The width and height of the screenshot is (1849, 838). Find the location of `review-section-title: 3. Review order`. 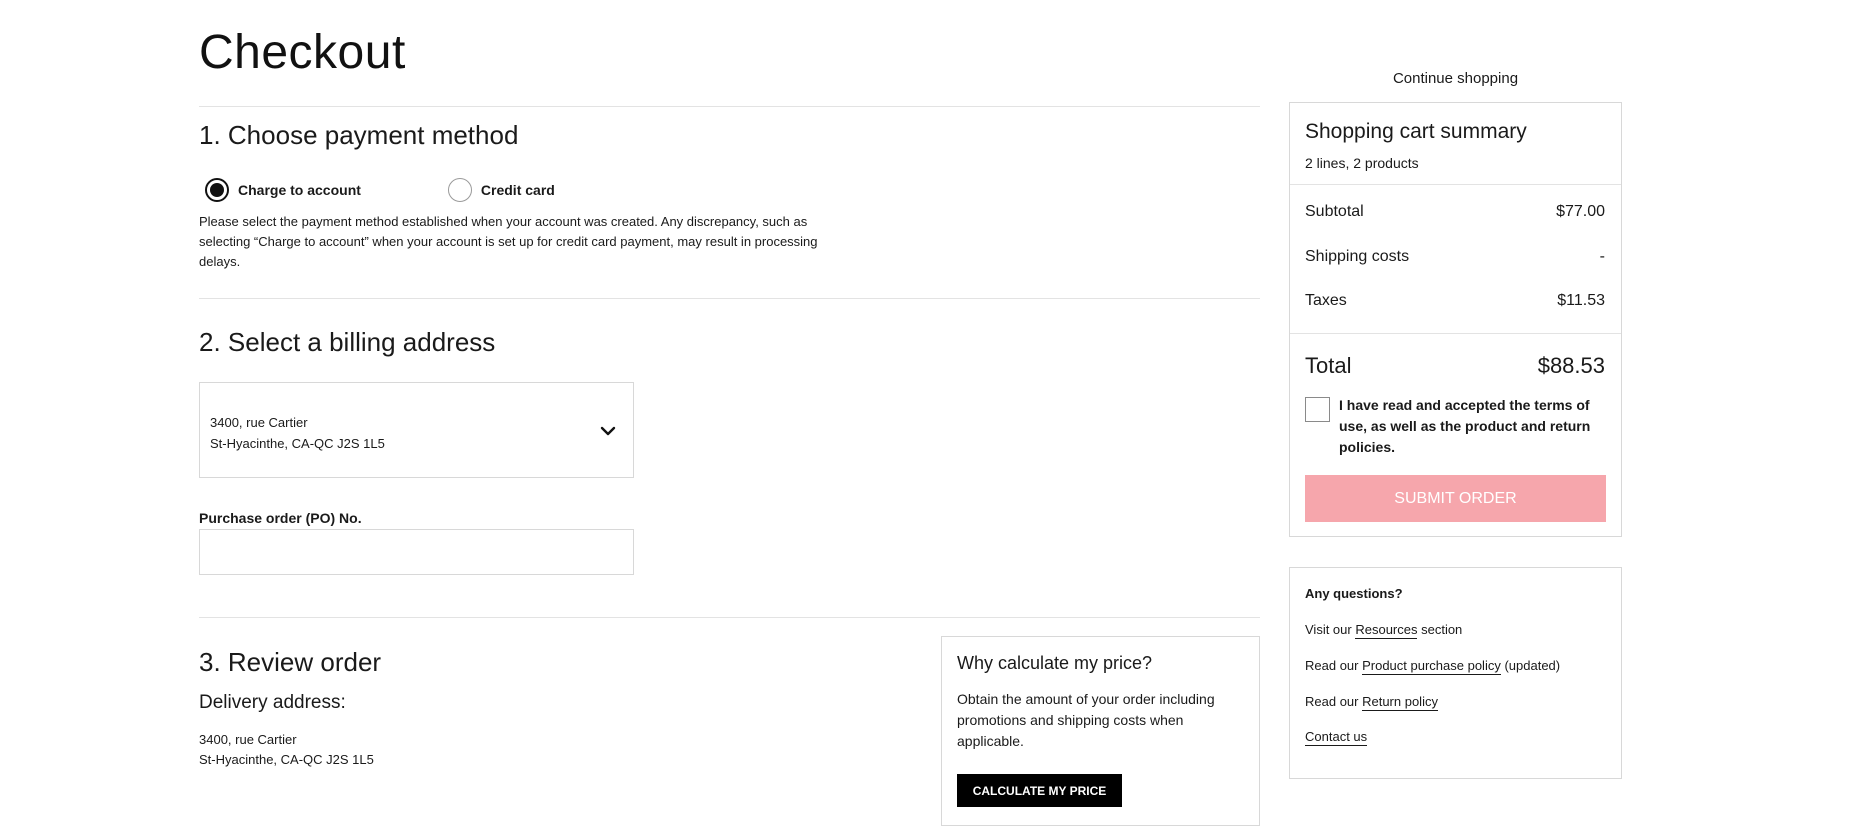

review-section-title: 3. Review order is located at coordinates (290, 662).